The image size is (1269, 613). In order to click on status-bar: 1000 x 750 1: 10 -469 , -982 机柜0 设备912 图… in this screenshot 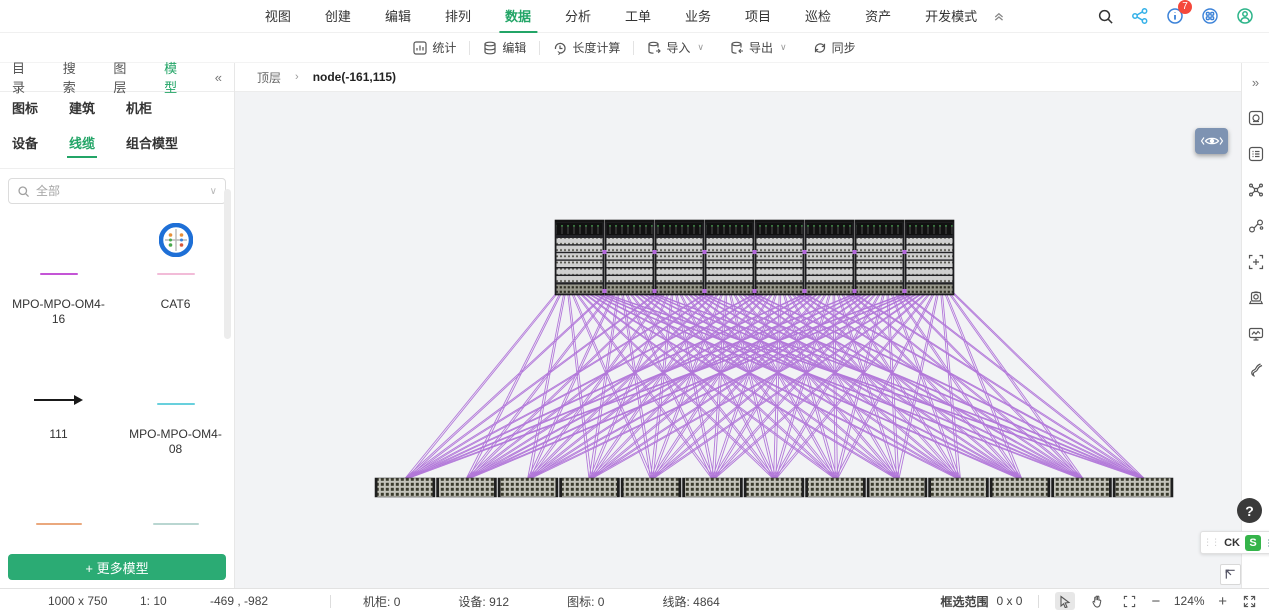, I will do `click(634, 600)`.